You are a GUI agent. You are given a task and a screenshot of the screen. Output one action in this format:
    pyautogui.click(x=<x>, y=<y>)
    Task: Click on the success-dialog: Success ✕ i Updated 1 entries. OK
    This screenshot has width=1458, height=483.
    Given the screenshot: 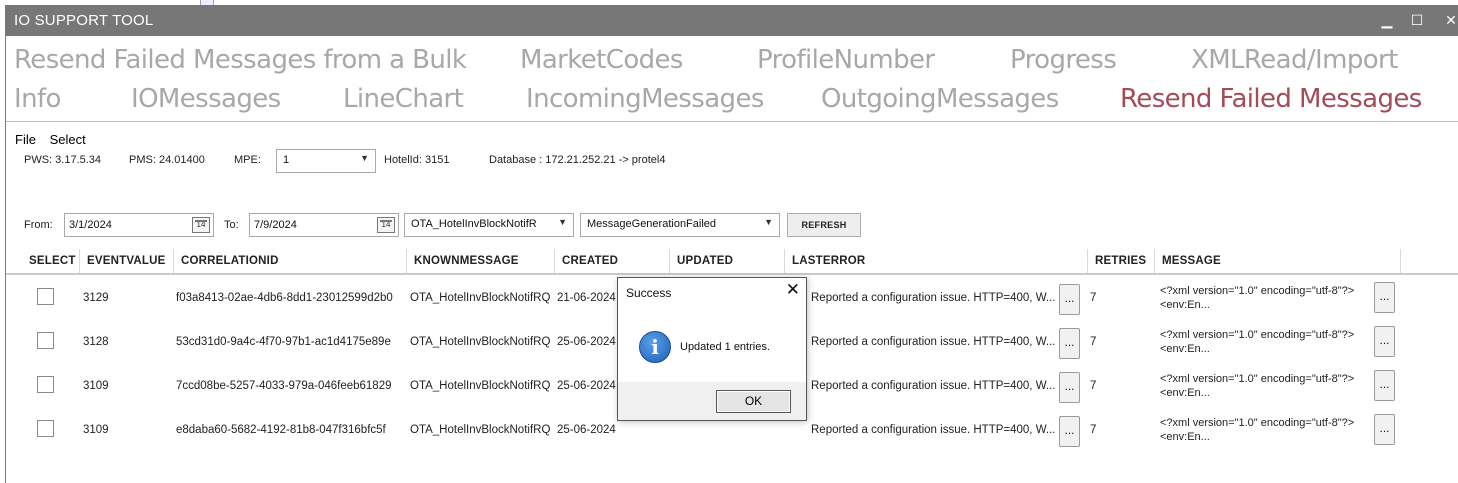 What is the action you would take?
    pyautogui.click(x=712, y=349)
    